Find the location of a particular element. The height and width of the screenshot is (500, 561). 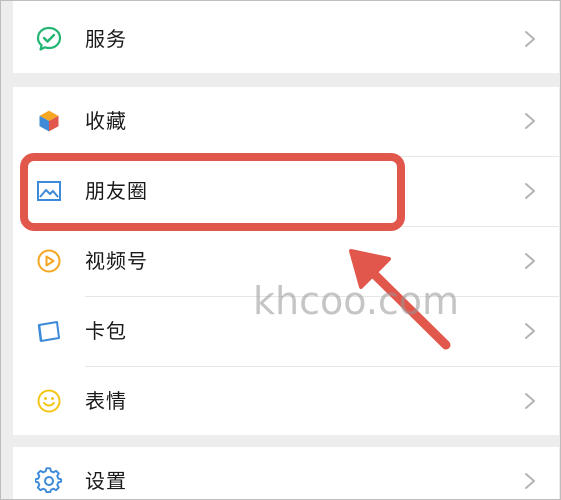

menu-item-stickers: 表情 is located at coordinates (286, 401).